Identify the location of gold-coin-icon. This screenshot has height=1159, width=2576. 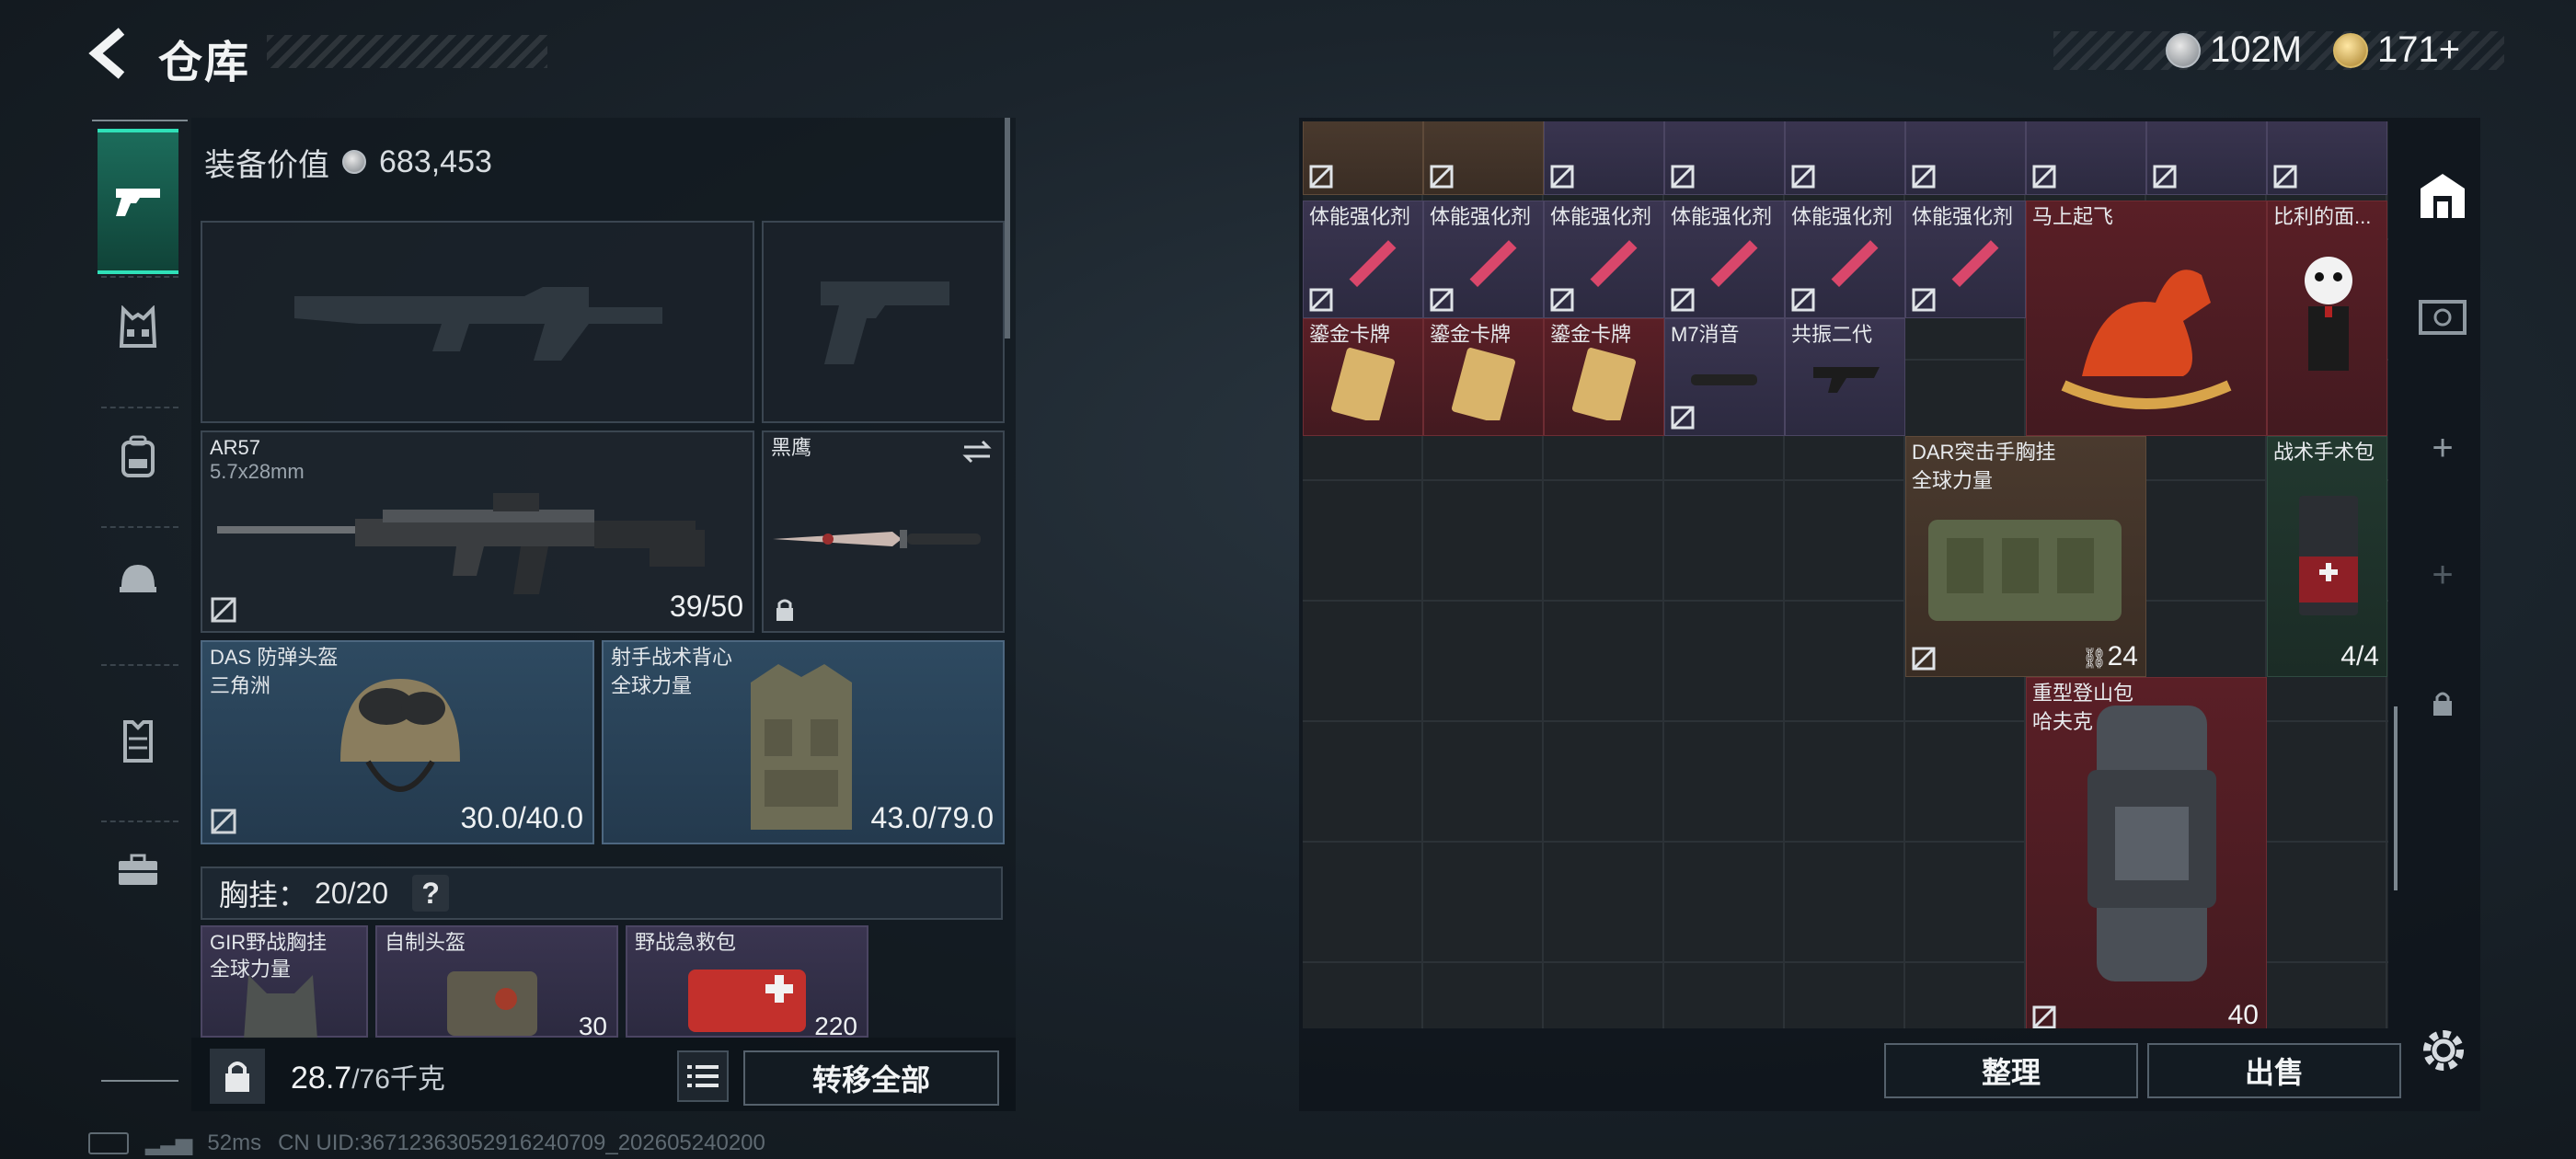
(2350, 50).